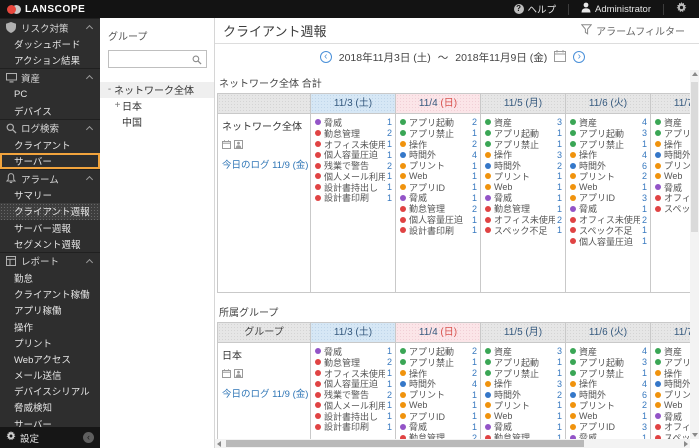 This screenshot has width=699, height=448. Describe the element at coordinates (681, 9) in the screenshot. I see `settings-gear-button` at that location.